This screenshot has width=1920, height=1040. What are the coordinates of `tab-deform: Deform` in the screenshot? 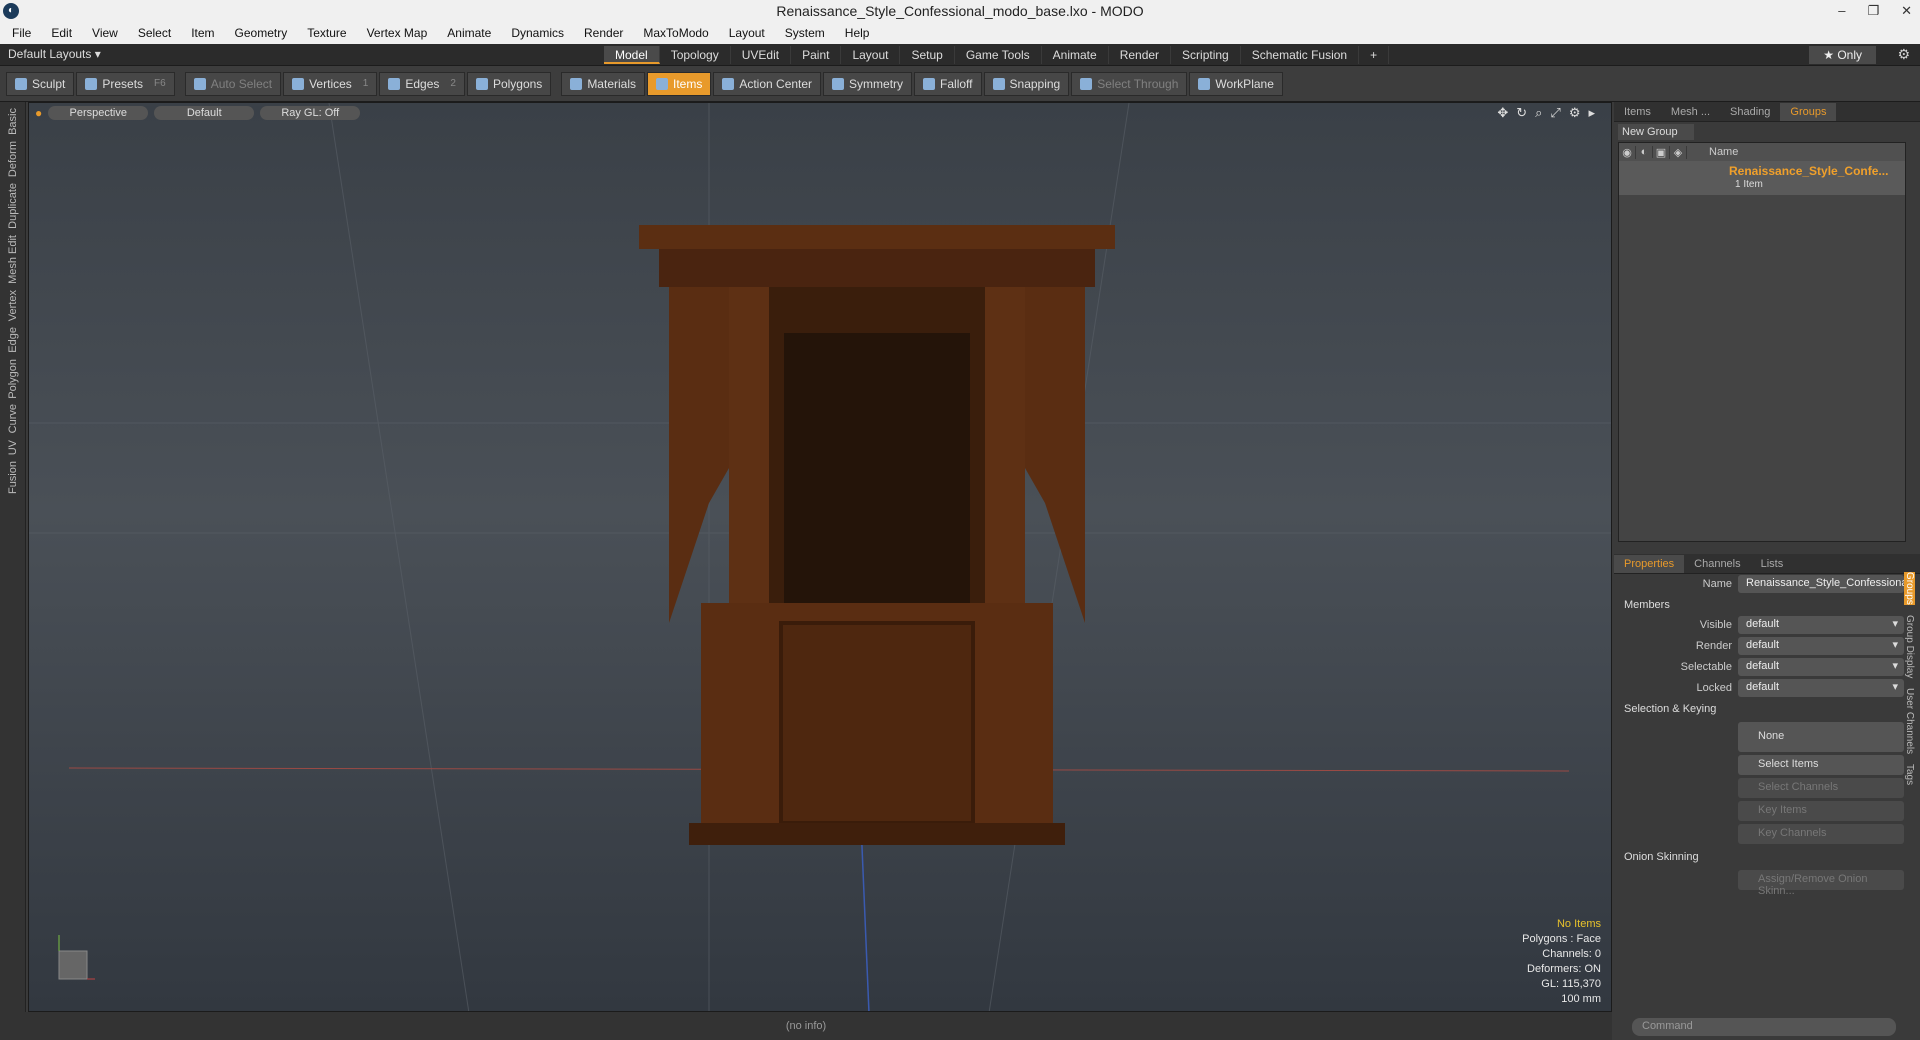 It's located at (13, 159).